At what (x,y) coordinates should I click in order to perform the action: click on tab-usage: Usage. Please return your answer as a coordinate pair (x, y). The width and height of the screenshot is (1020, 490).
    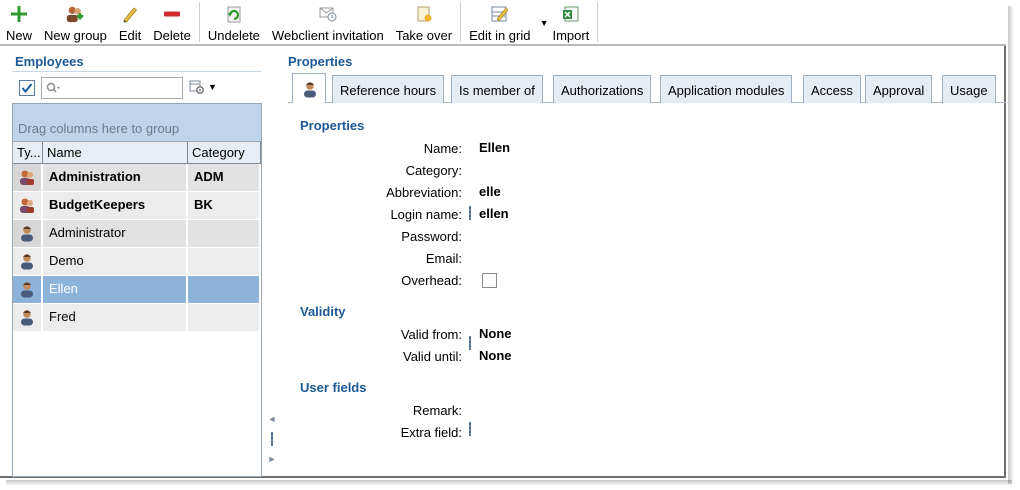
    Looking at the image, I should click on (969, 89).